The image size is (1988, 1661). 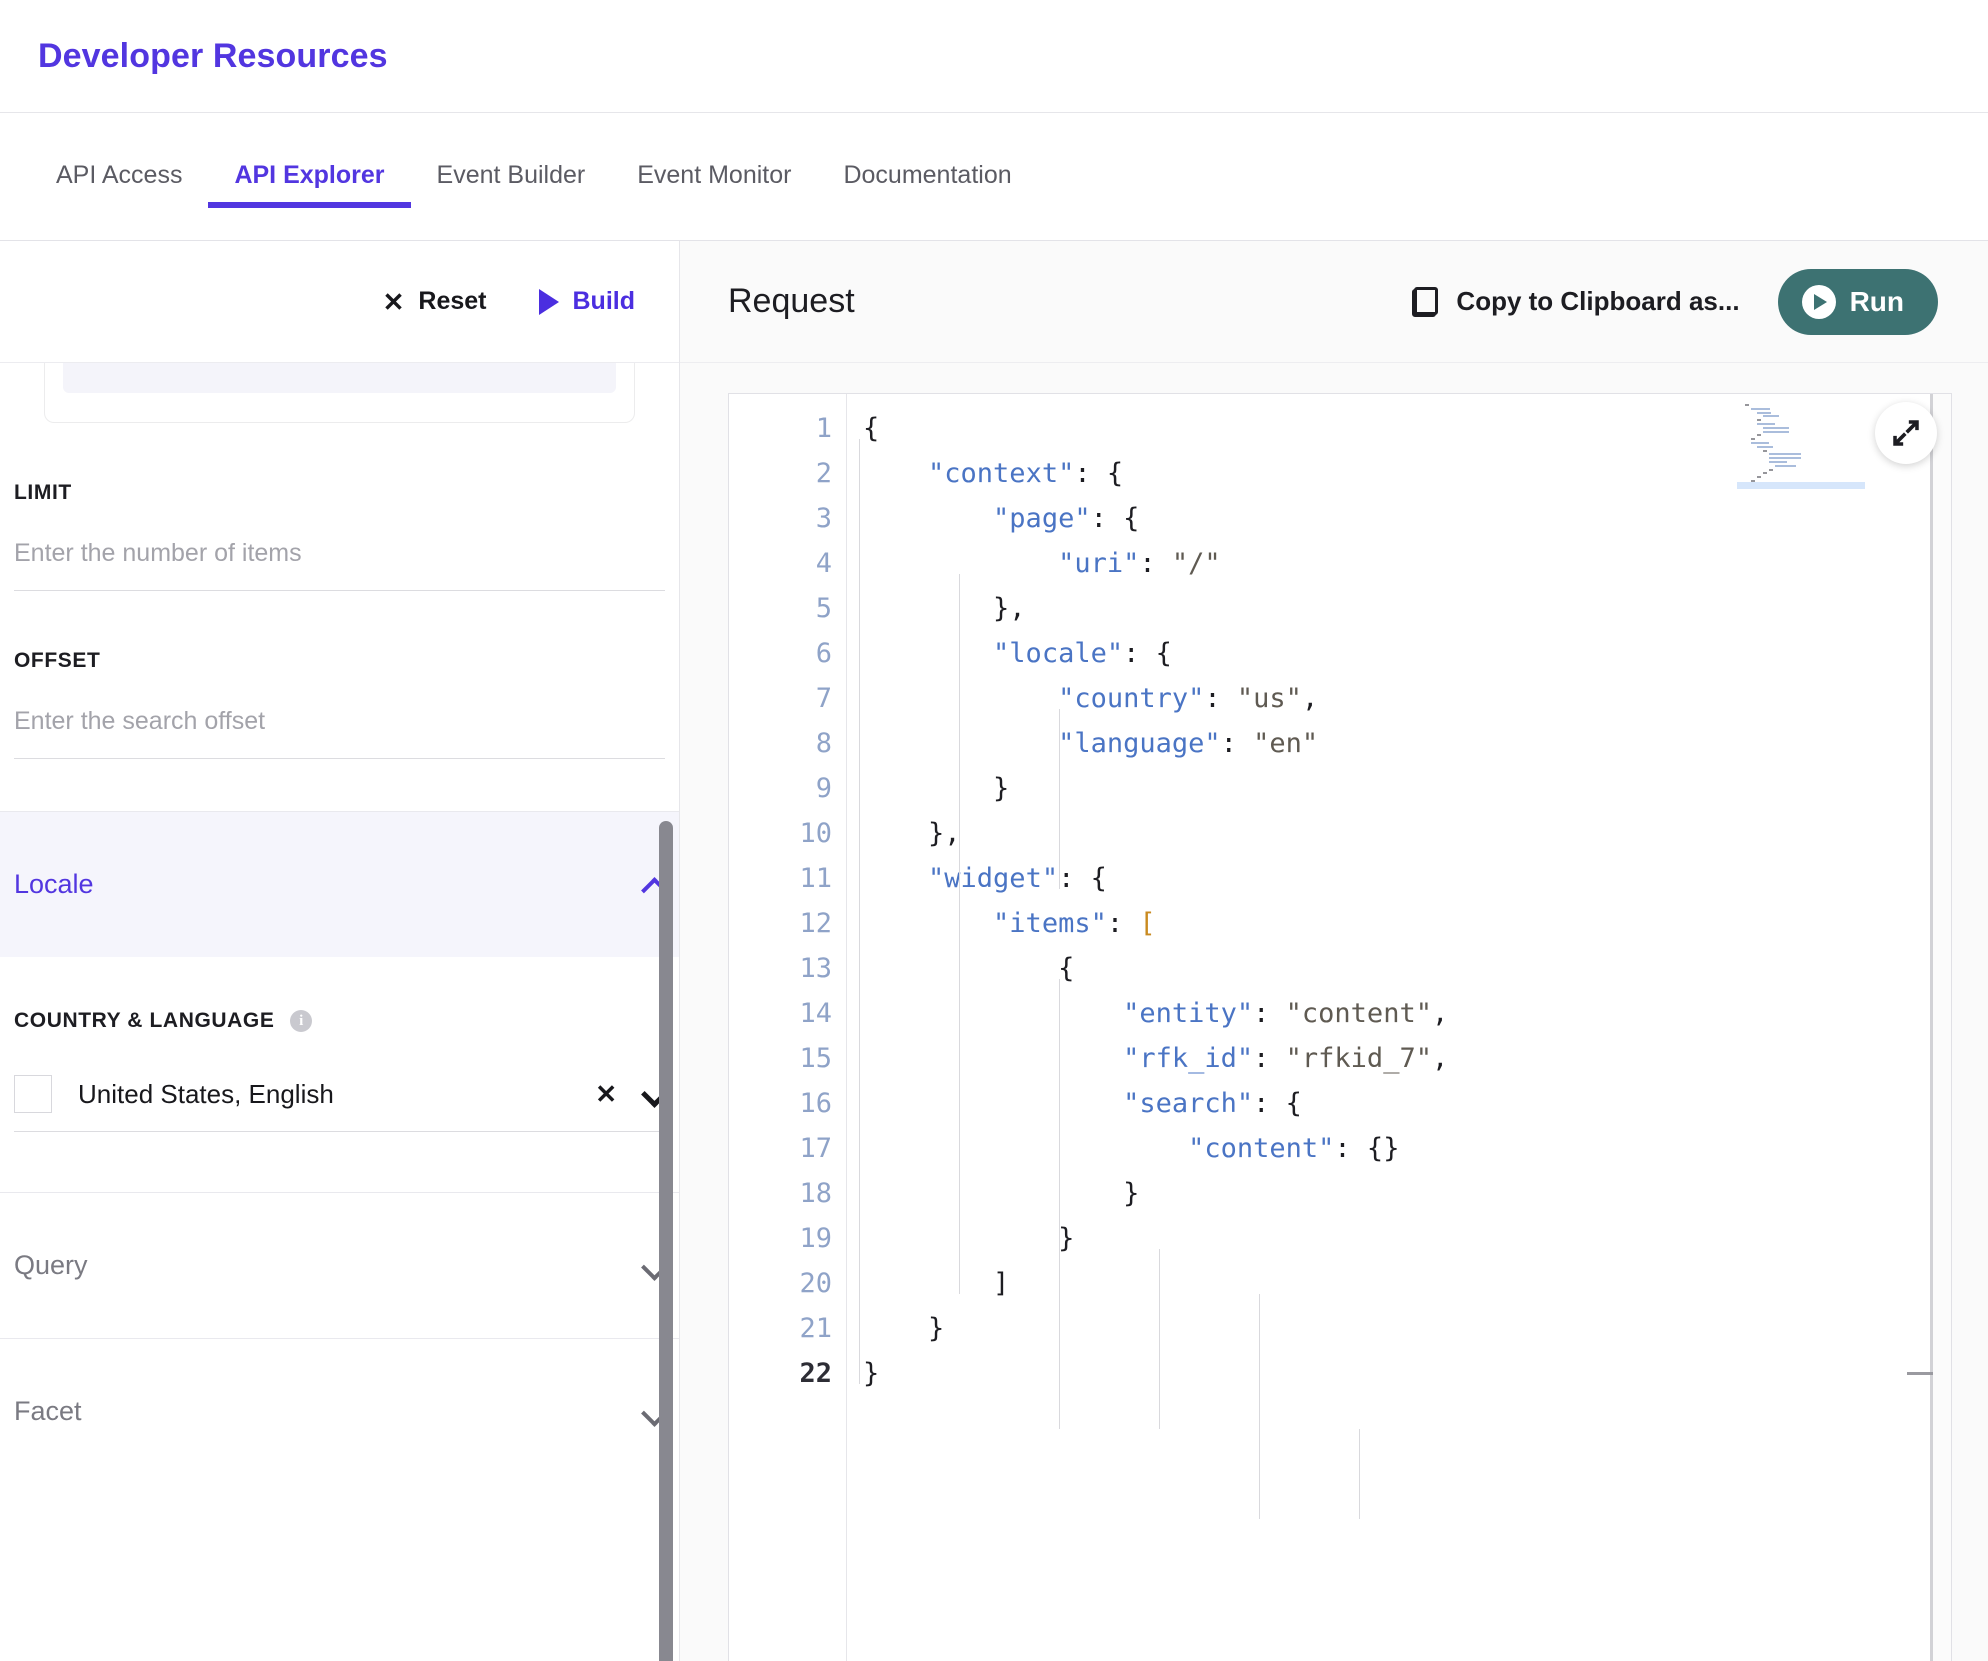 I want to click on code-token: "page", so click(x=1042, y=518).